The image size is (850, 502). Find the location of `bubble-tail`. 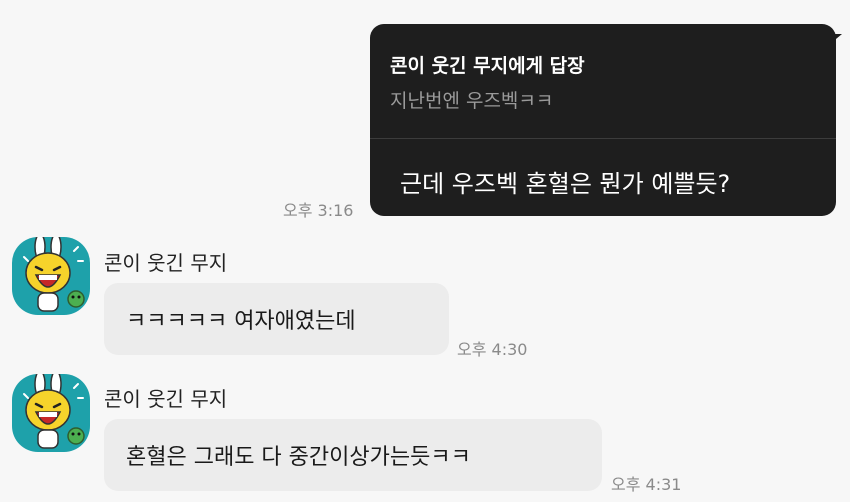

bubble-tail is located at coordinates (836, 39).